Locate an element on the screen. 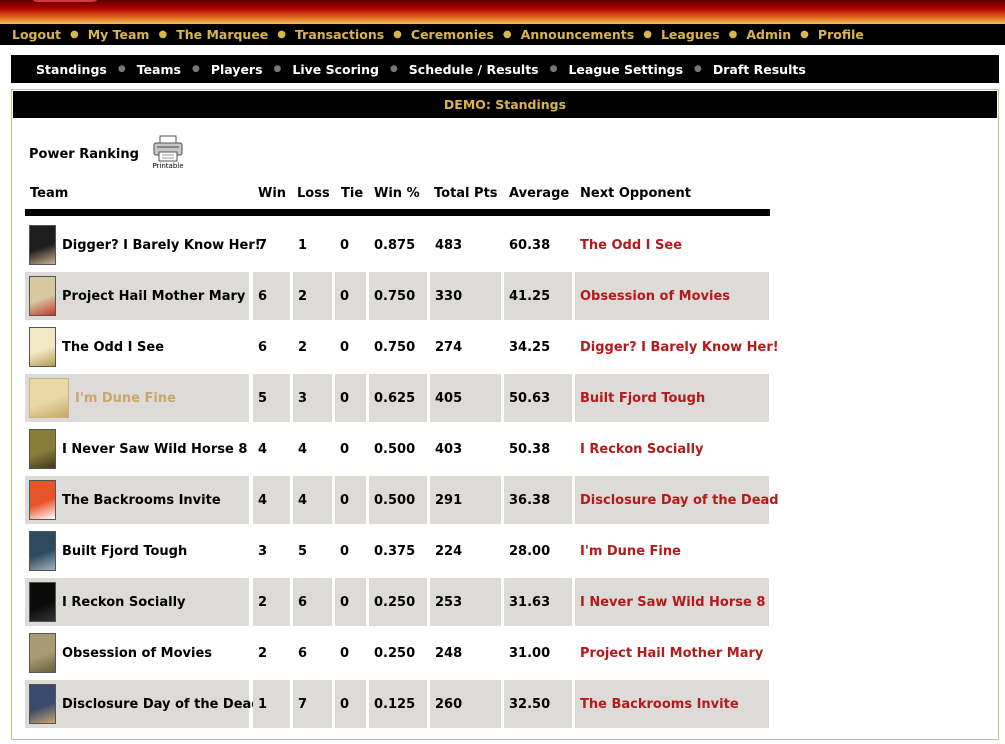  team-cell: Project Hail Mother Mary is located at coordinates (137, 296).